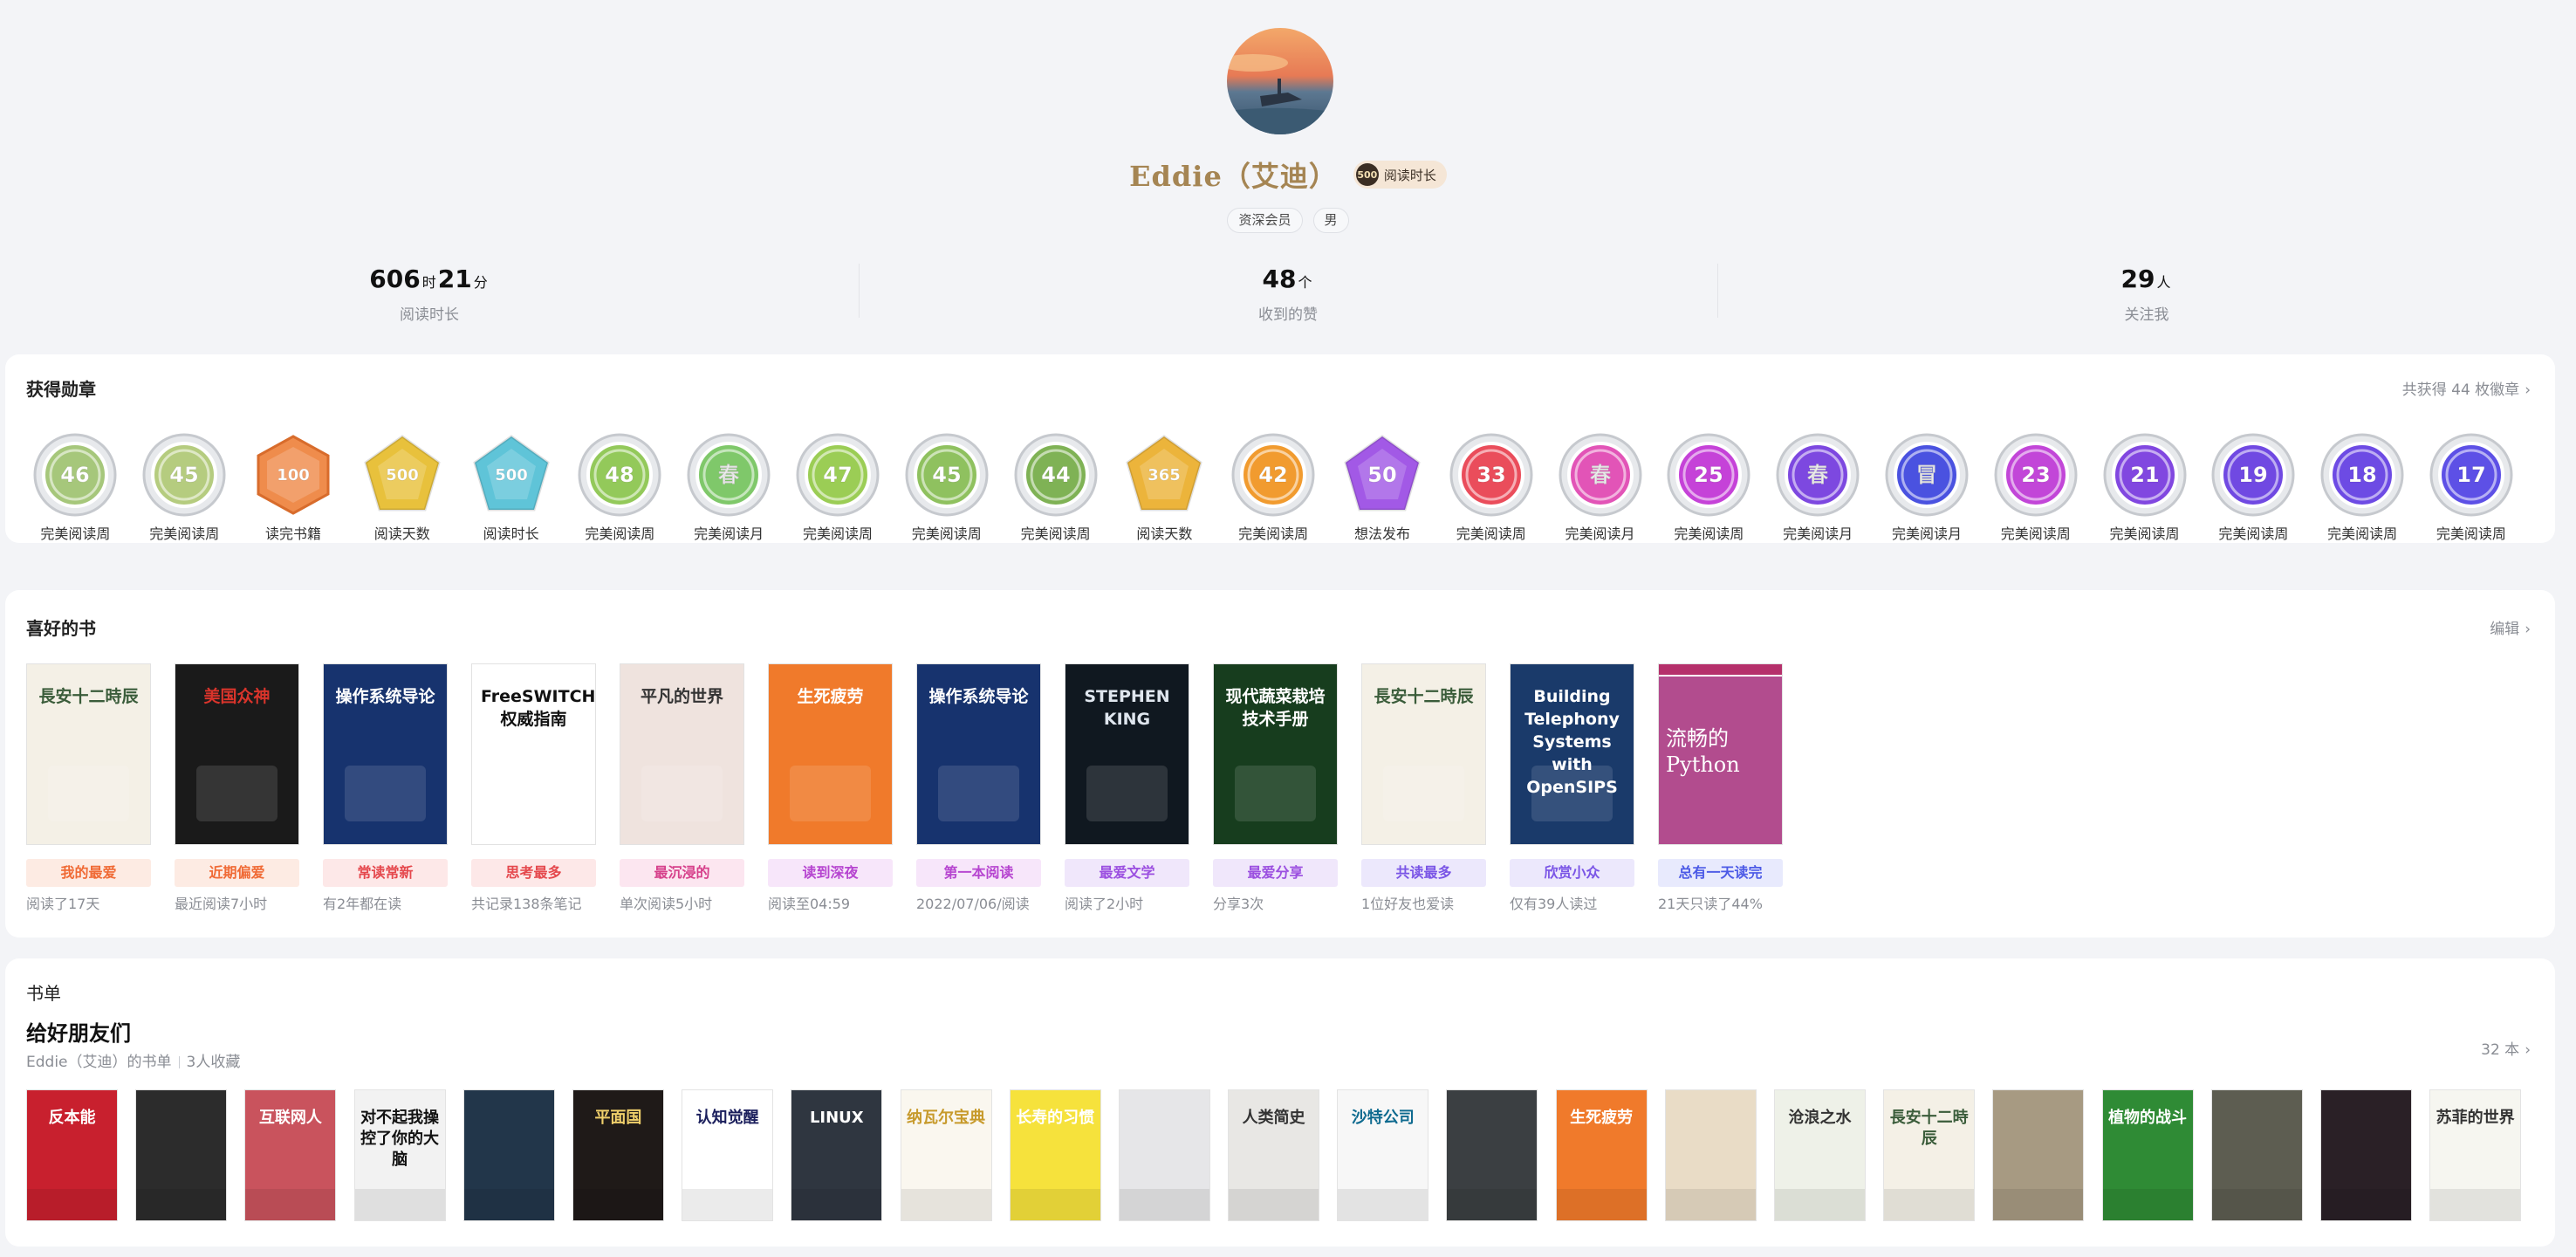 Image resolution: width=2576 pixels, height=1257 pixels. I want to click on booklist-name: 给好朋友们, so click(78, 1031).